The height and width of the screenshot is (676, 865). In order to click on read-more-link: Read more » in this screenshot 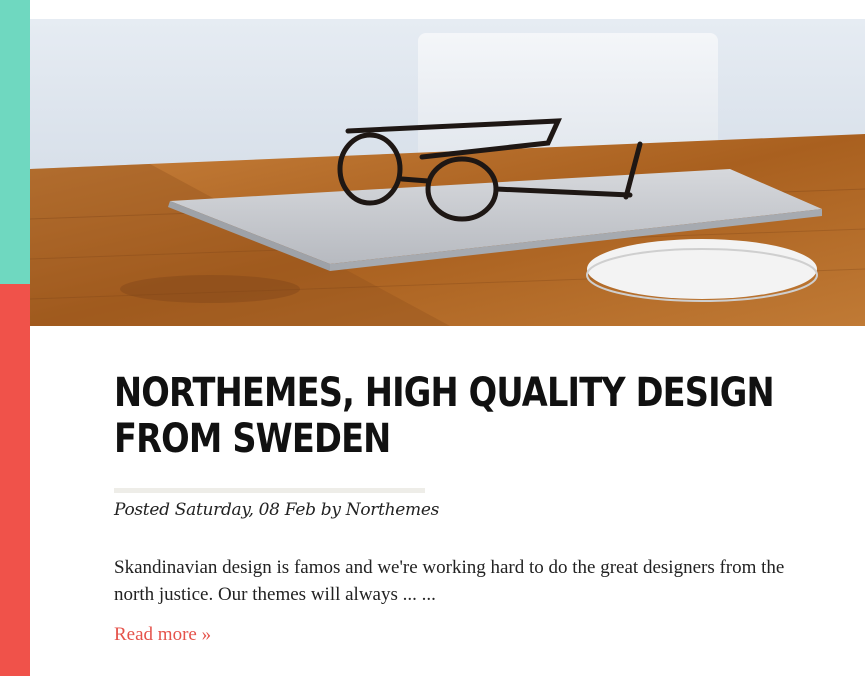, I will do `click(162, 635)`.